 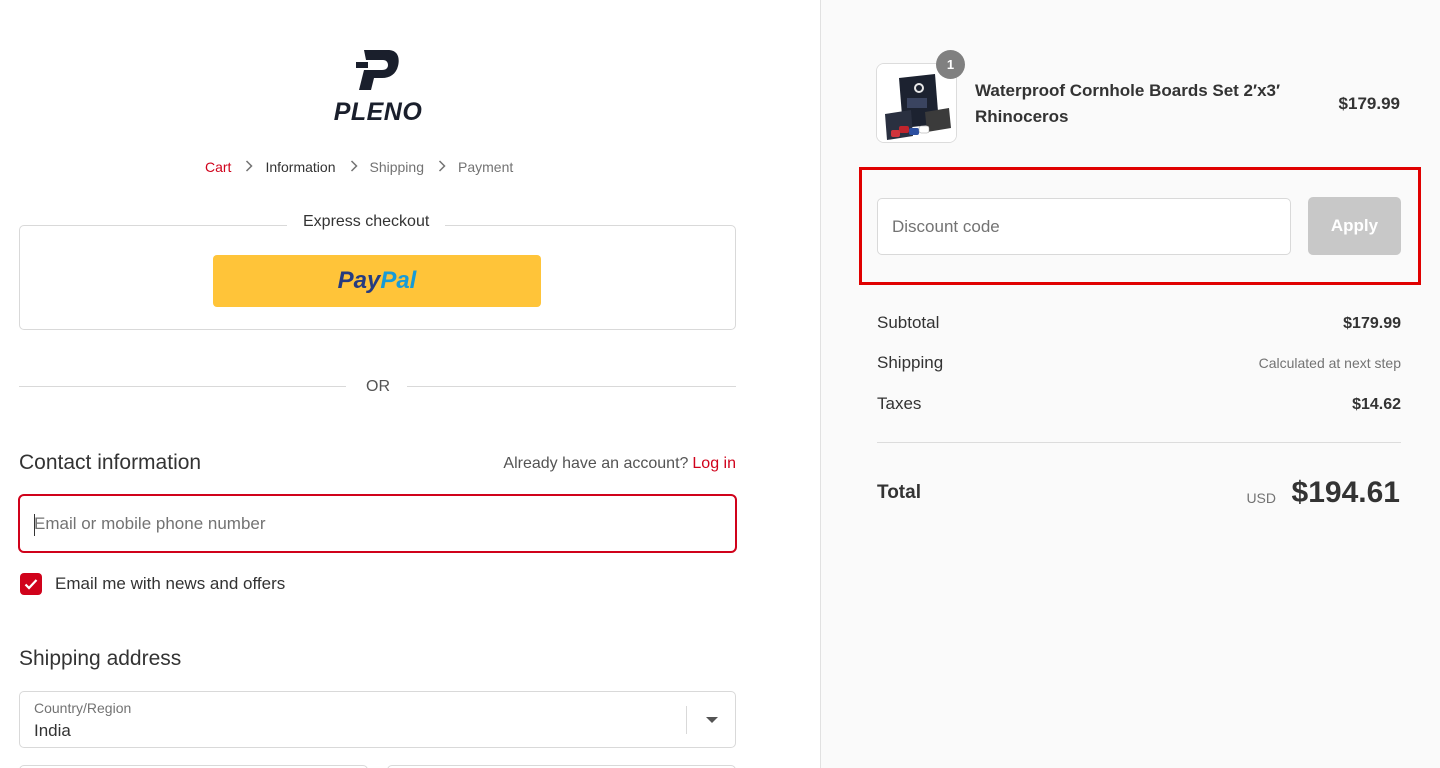 I want to click on contact-information-title: Contact information, so click(x=110, y=462).